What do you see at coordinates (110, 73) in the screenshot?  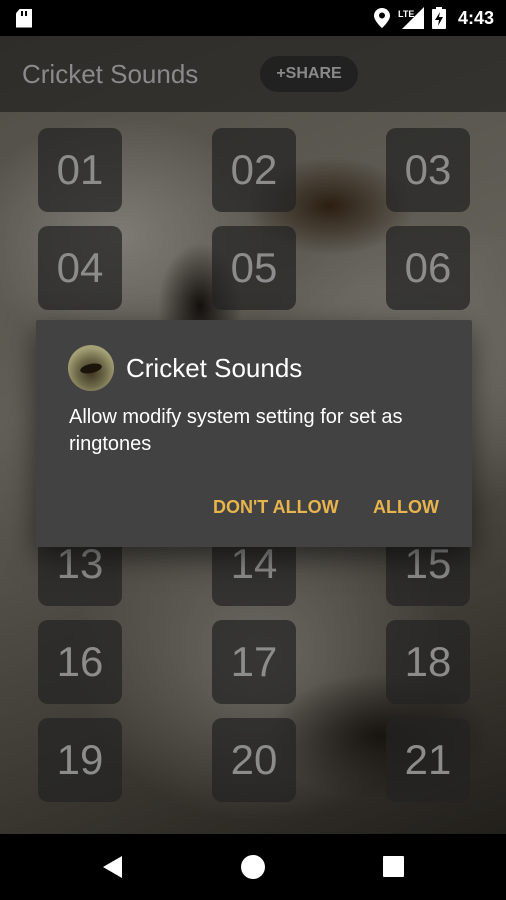 I see `app-title: Cricket Sounds` at bounding box center [110, 73].